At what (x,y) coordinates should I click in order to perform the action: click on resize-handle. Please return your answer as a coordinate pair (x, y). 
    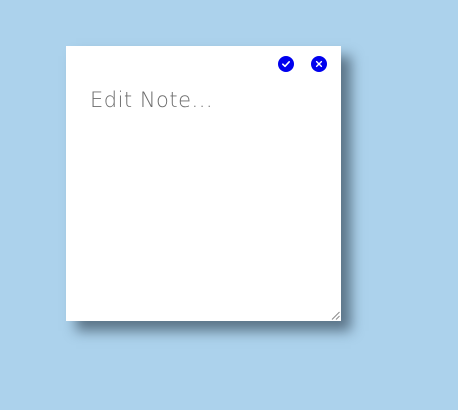
    Looking at the image, I should click on (335, 315).